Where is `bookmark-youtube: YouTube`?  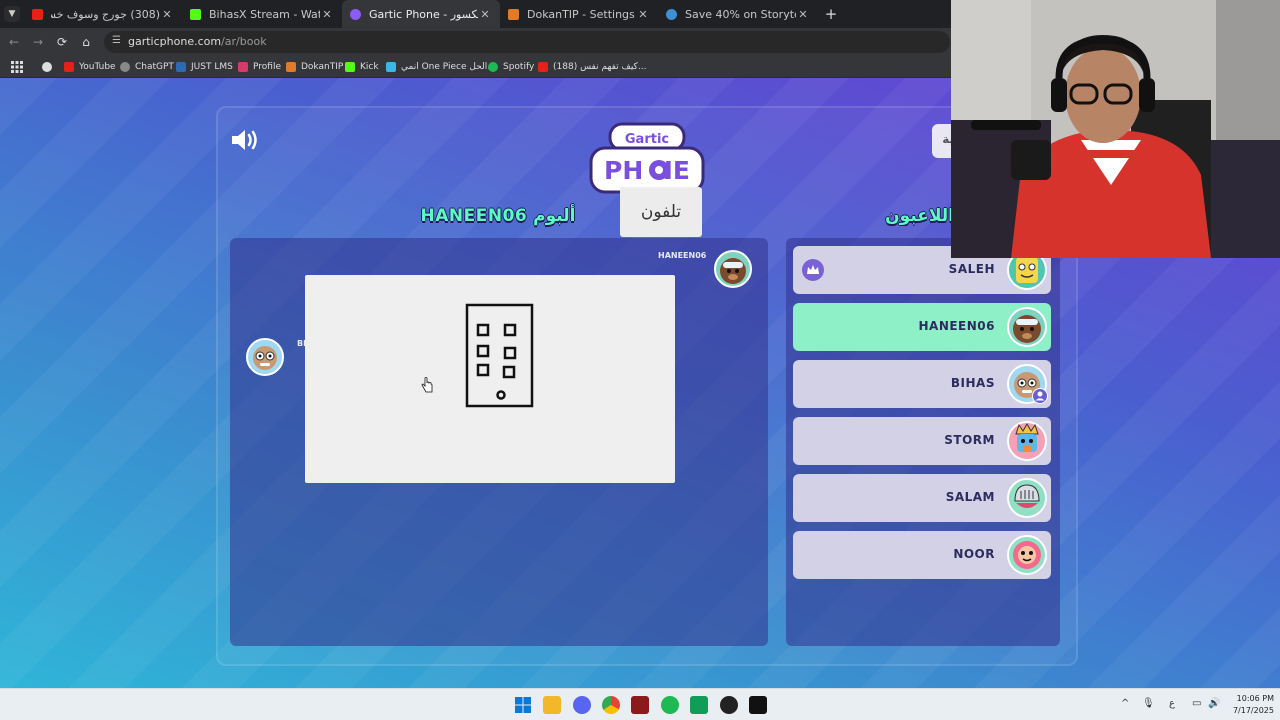
bookmark-youtube: YouTube is located at coordinates (90, 67).